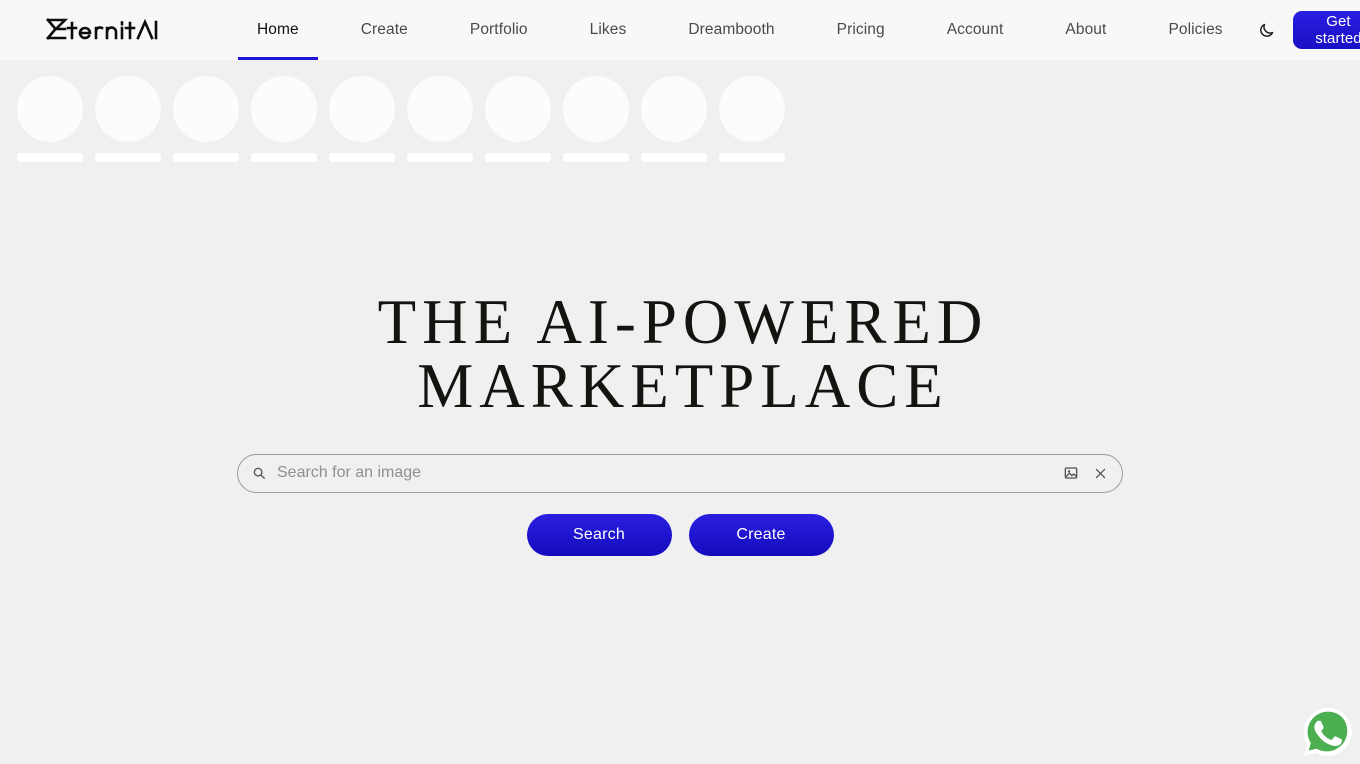 The height and width of the screenshot is (764, 1360). What do you see at coordinates (259, 473) in the screenshot?
I see `search-icon` at bounding box center [259, 473].